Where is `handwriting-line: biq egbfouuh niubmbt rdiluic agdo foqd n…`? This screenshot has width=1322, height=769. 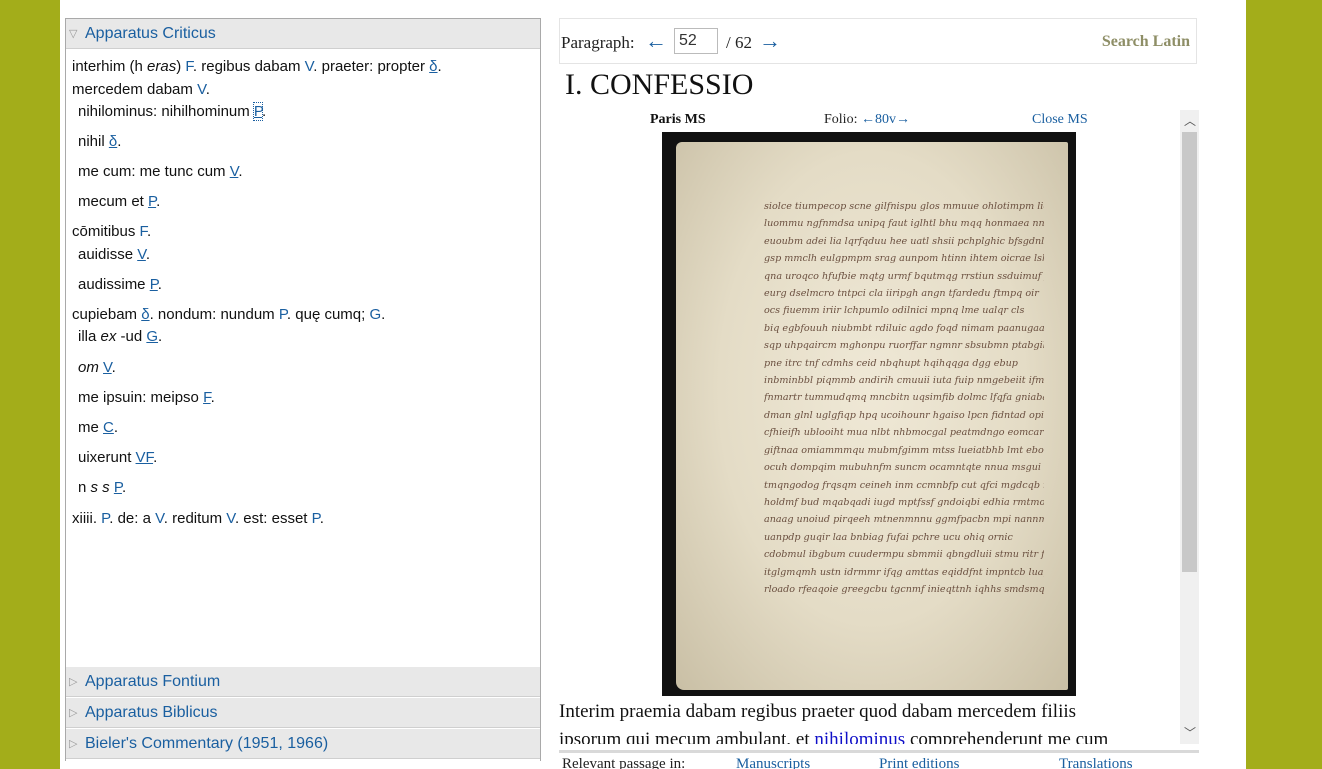 handwriting-line: biq egbfouuh niubmbt rdiluic agdo foqd n… is located at coordinates (904, 328).